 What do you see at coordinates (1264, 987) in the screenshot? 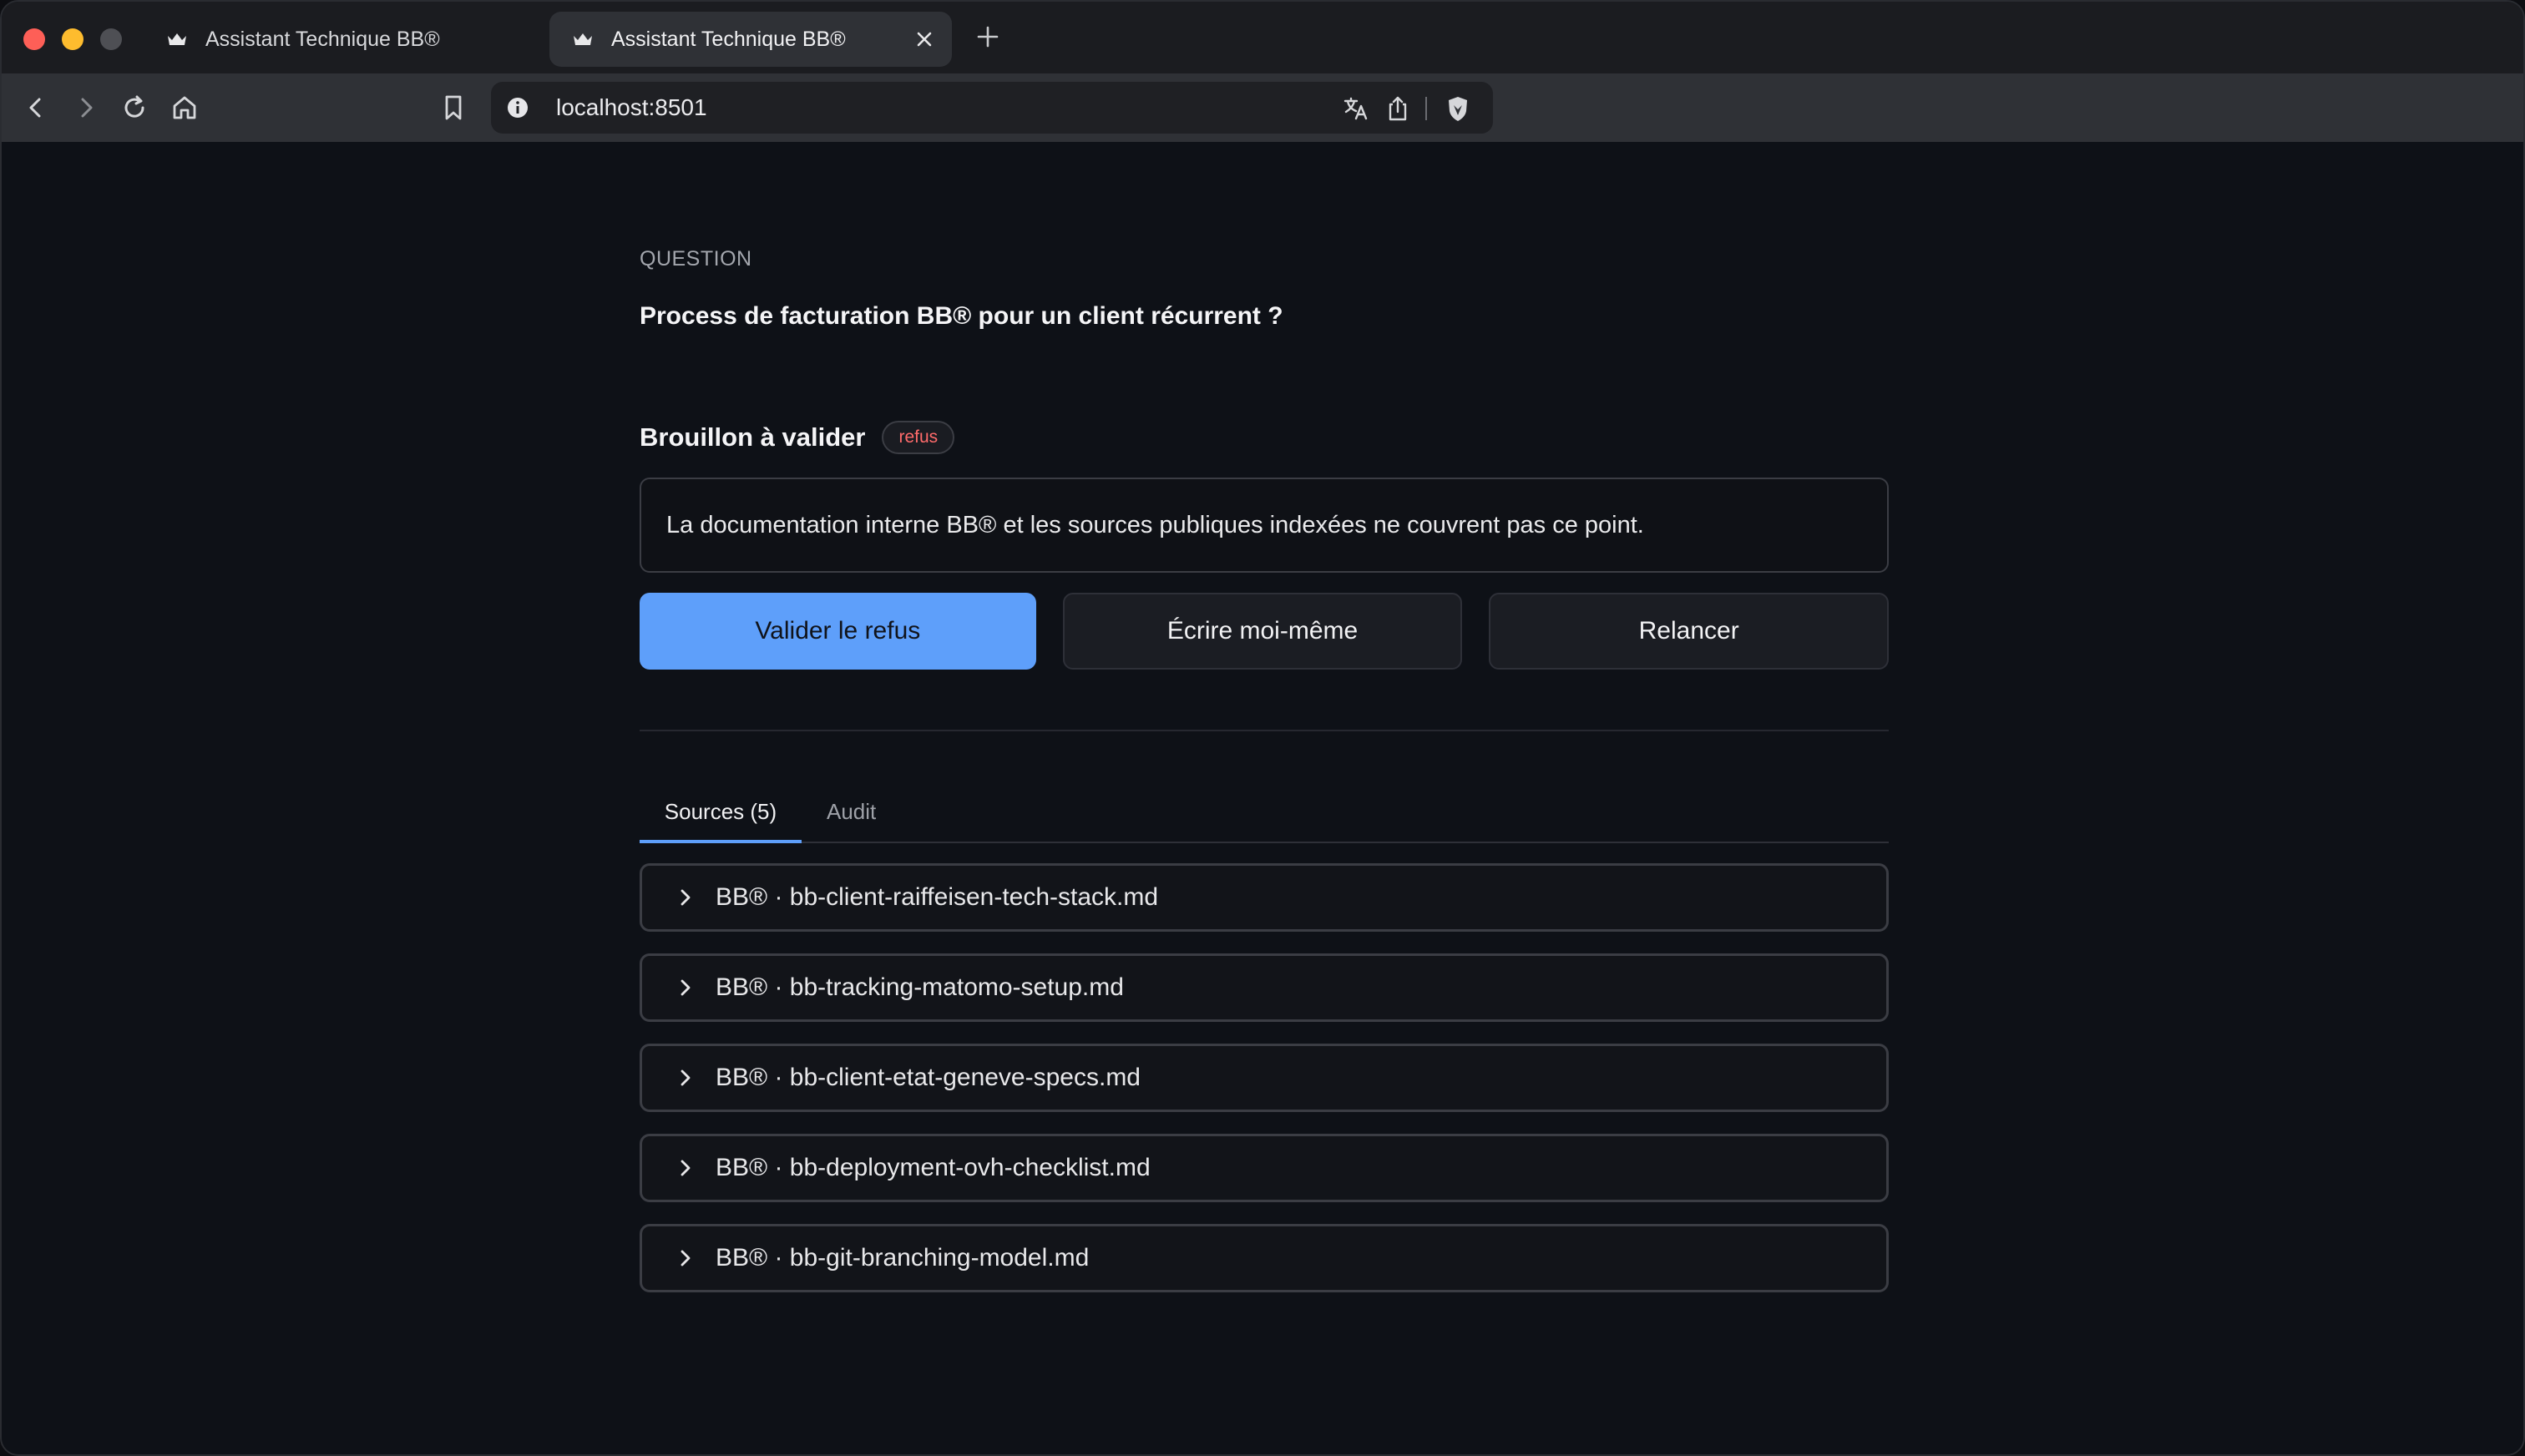
I see `source-expander: BB® · bb-tracking-matomo-setup.md` at bounding box center [1264, 987].